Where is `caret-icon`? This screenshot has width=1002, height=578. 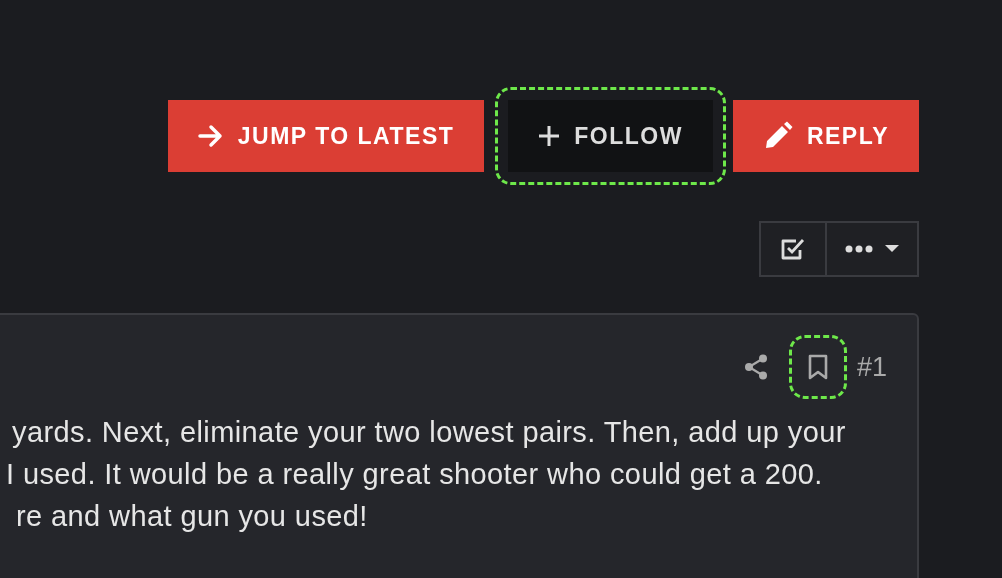
caret-icon is located at coordinates (892, 249).